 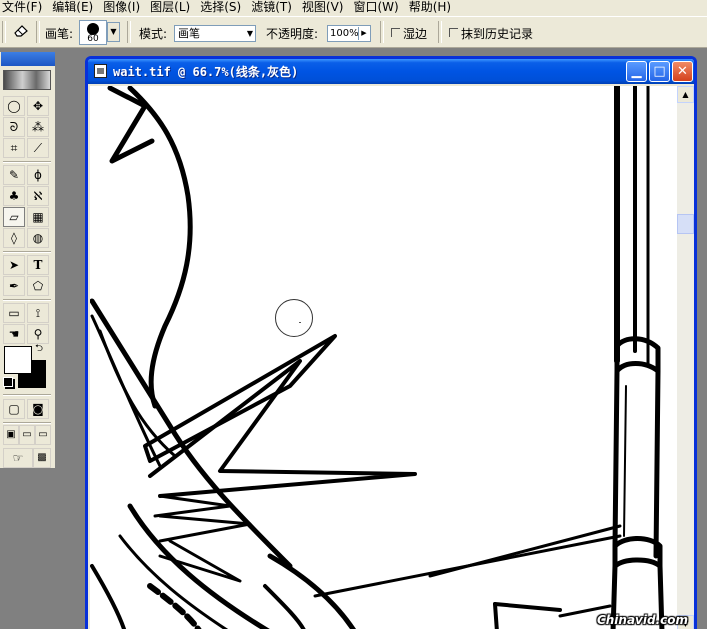 I want to click on brush-cursor-icon, so click(x=294, y=318).